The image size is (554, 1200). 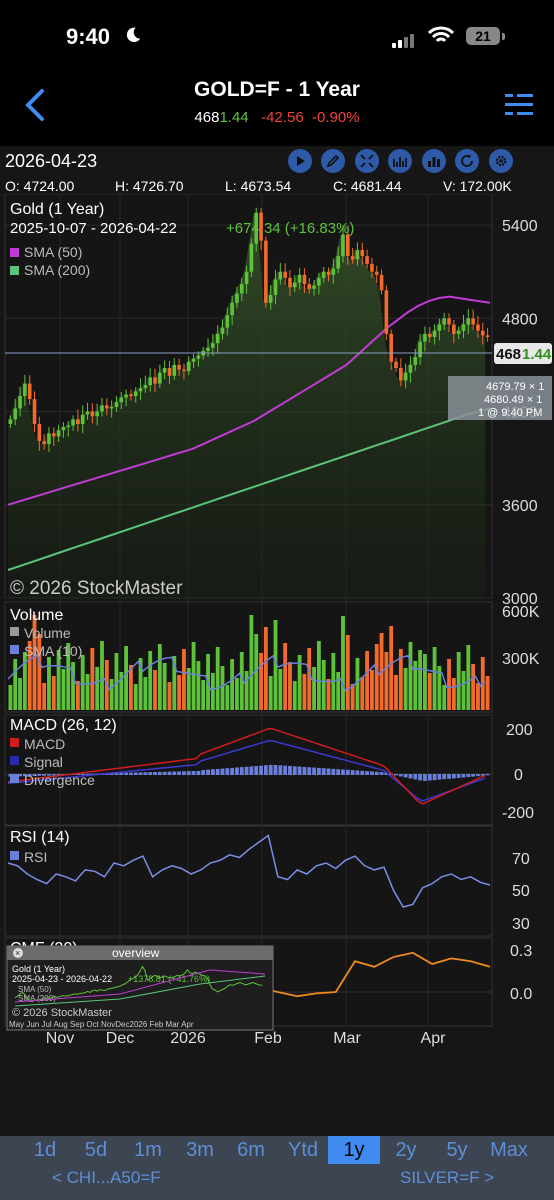 I want to click on compress-icon, so click(x=367, y=161).